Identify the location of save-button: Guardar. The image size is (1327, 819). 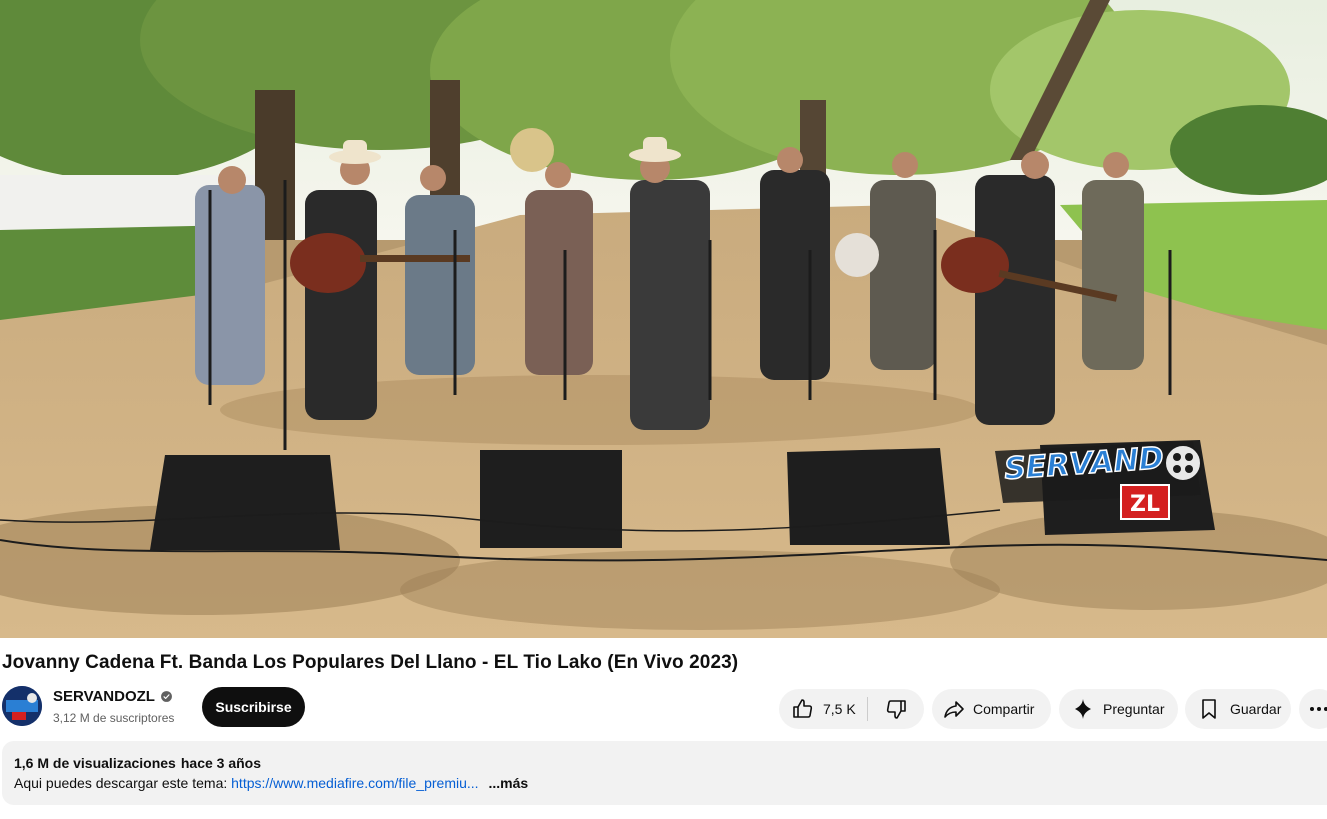
(1238, 709).